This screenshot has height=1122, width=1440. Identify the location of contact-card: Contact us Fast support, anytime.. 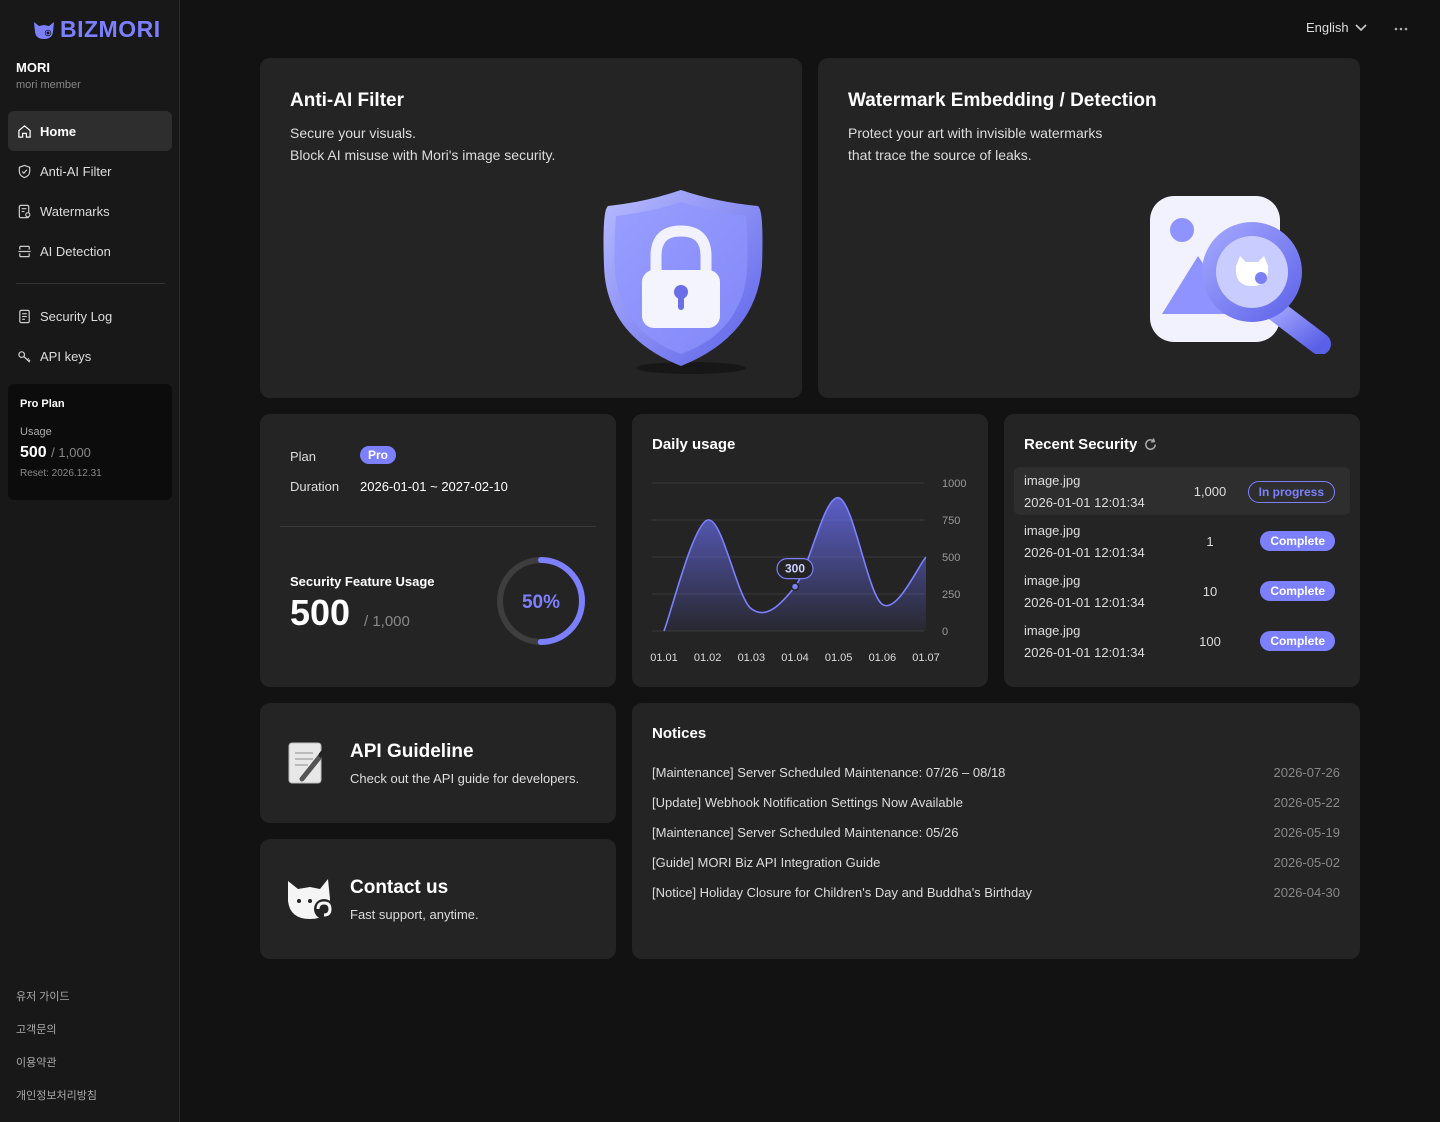
(438, 899).